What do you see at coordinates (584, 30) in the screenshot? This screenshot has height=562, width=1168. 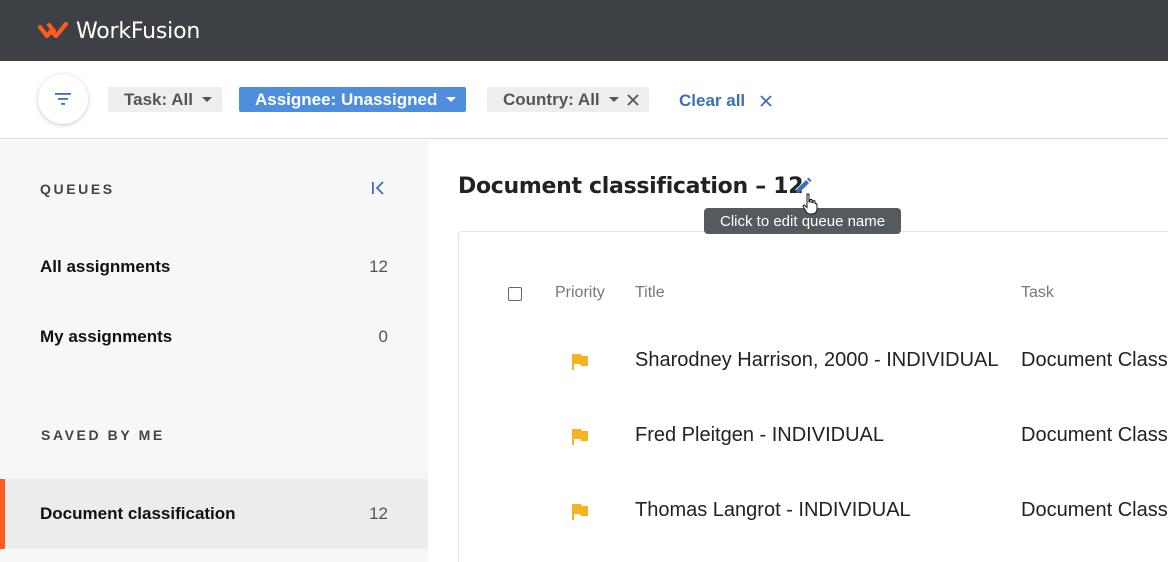 I see `app-header: WorkFusion` at bounding box center [584, 30].